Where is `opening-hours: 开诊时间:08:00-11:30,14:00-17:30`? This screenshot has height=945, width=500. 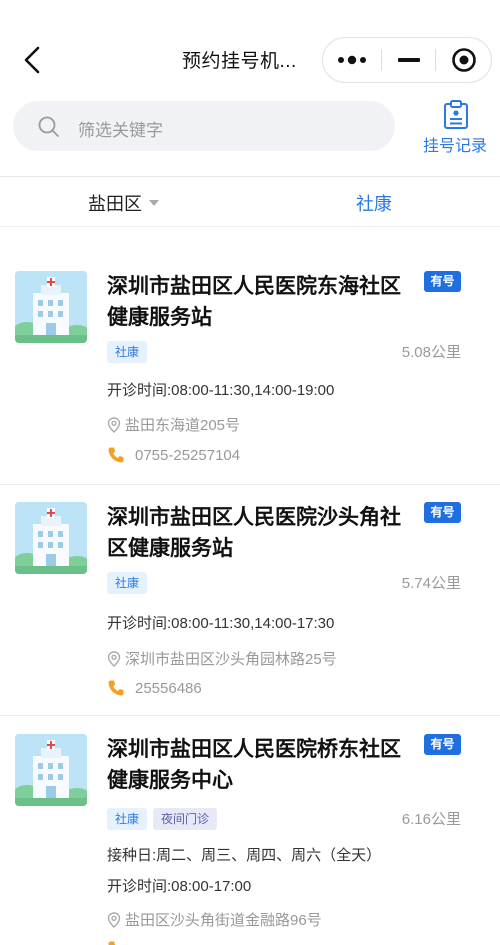
opening-hours: 开诊时间:08:00-11:30,14:00-17:30 is located at coordinates (221, 623).